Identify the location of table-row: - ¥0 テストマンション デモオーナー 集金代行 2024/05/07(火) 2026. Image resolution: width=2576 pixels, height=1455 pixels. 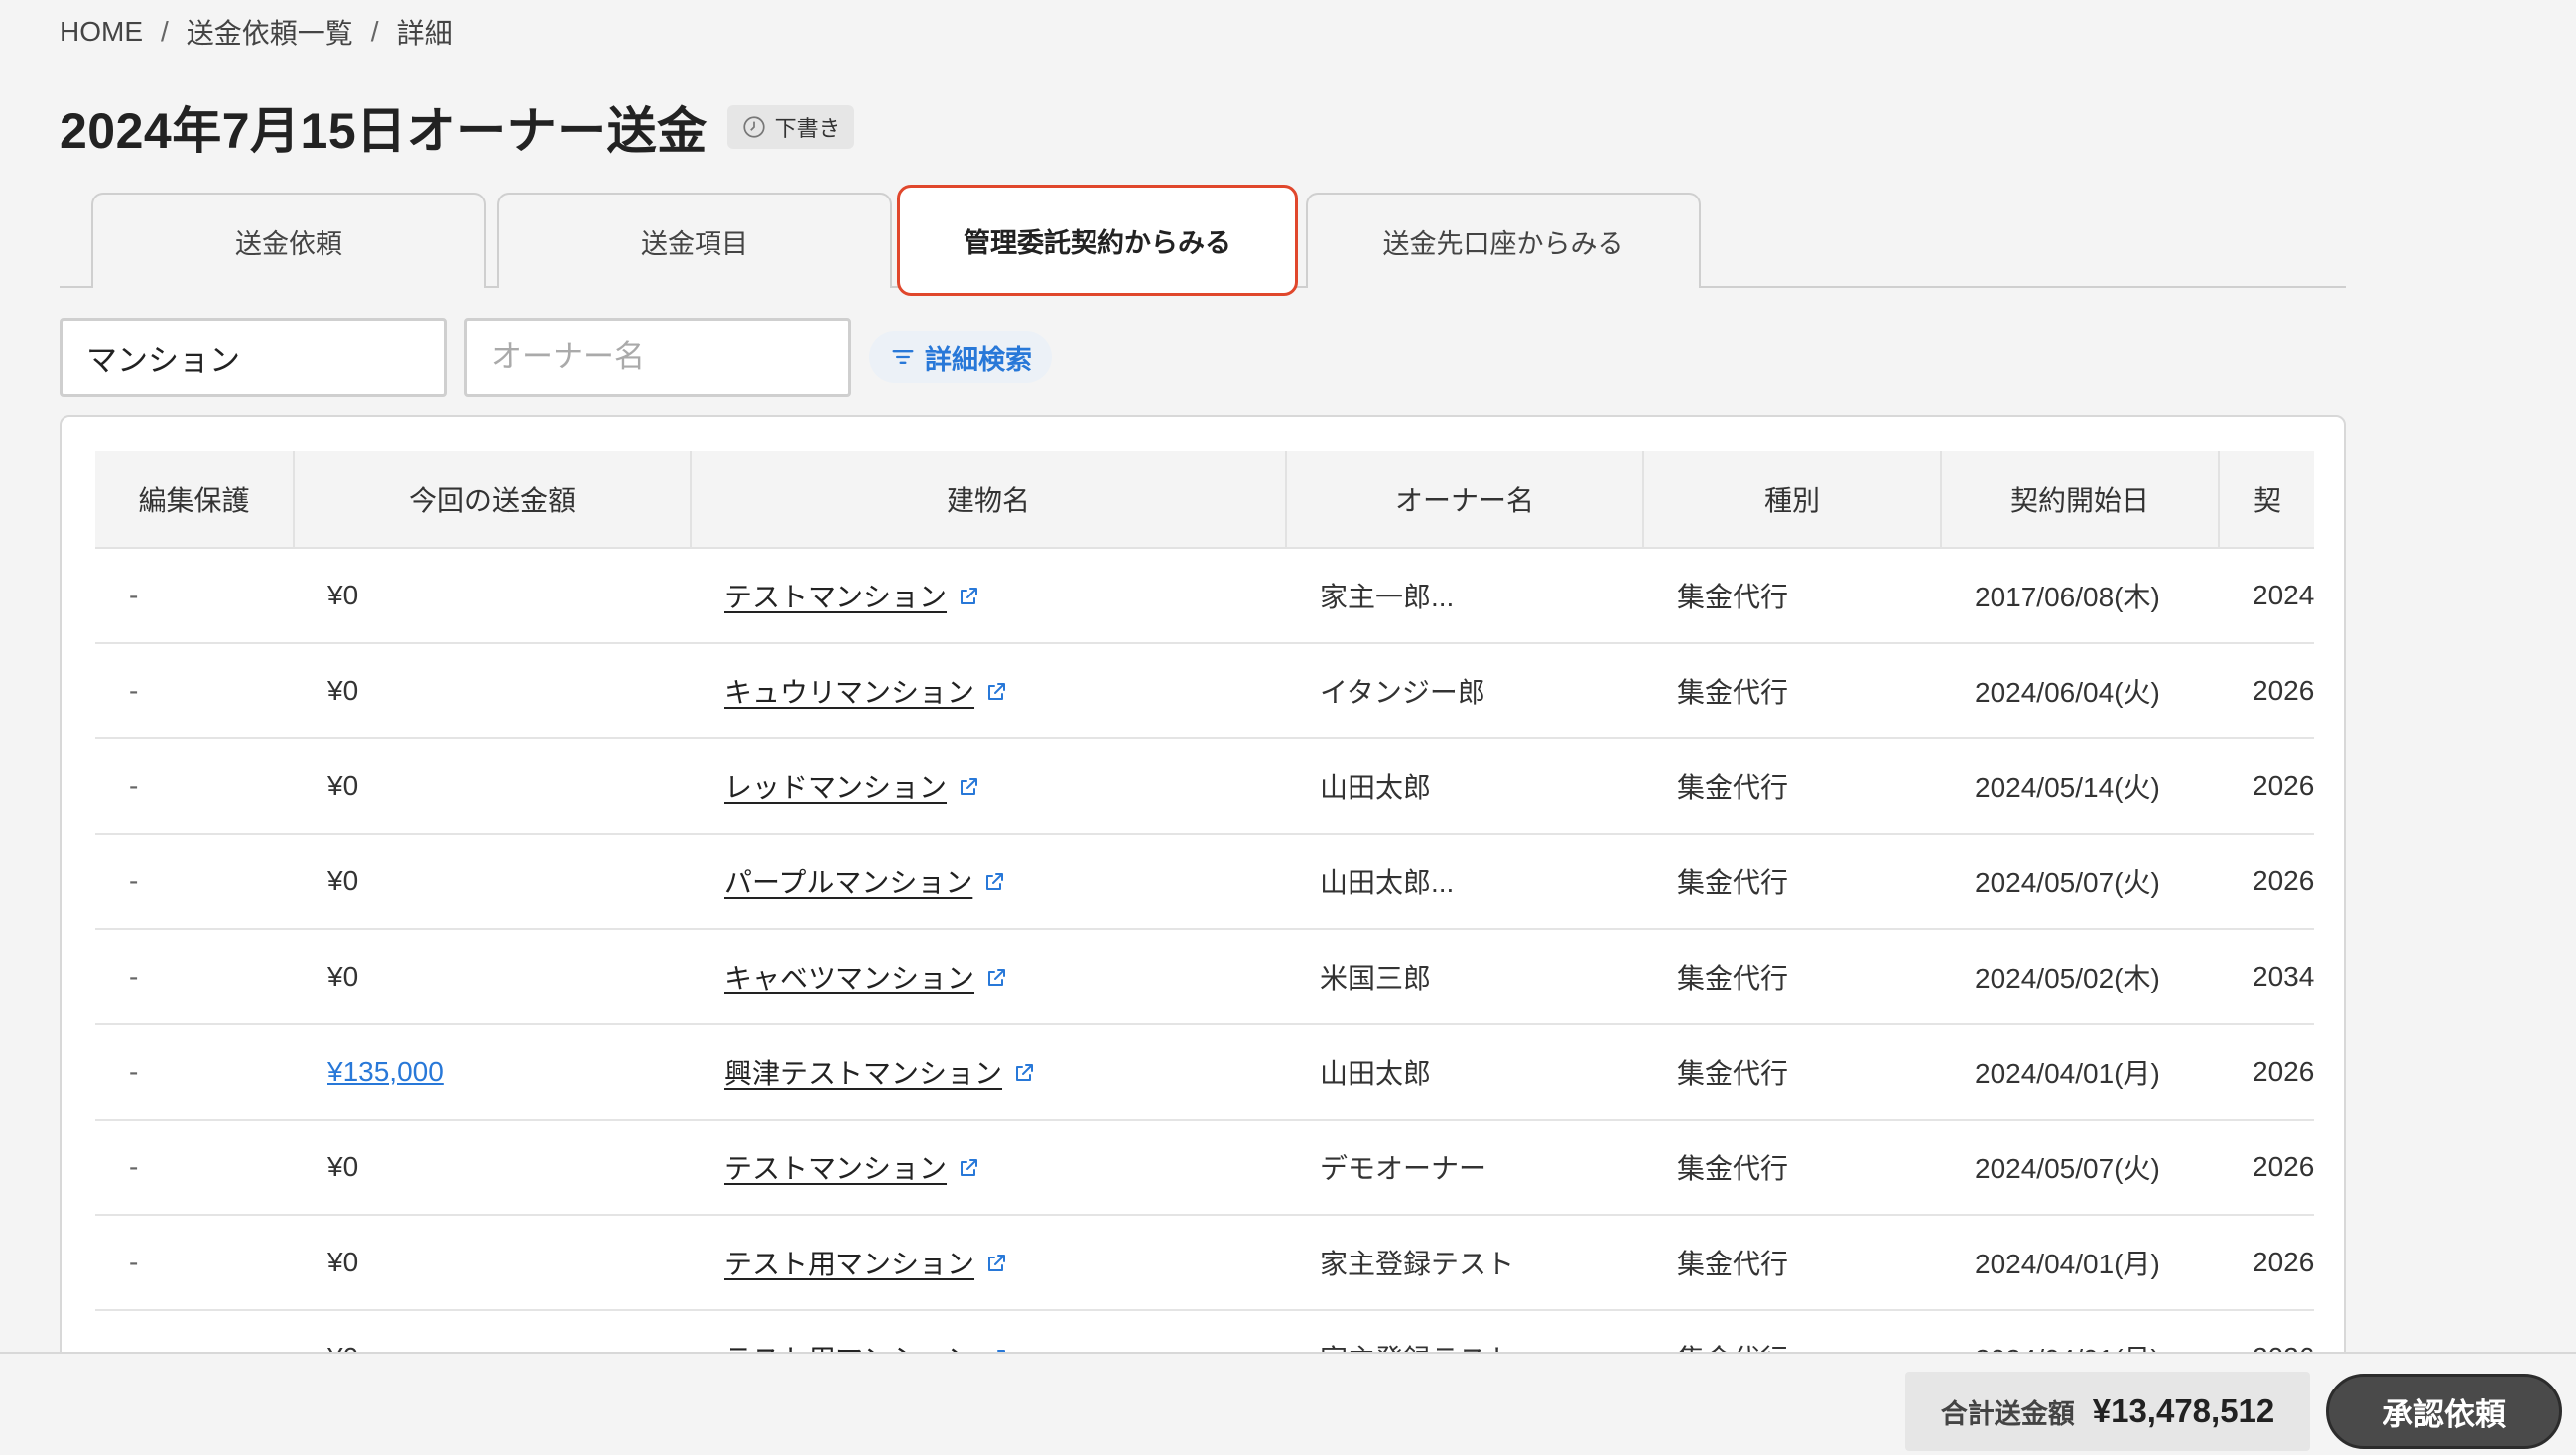
(1205, 1168).